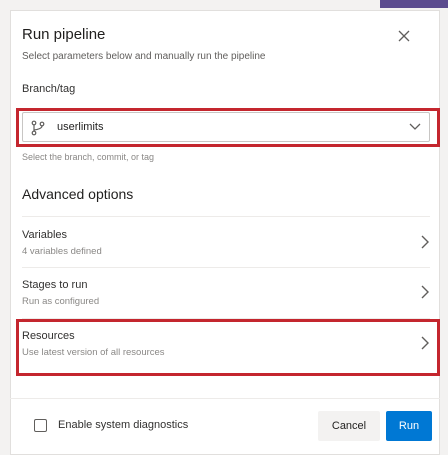  What do you see at coordinates (62, 251) in the screenshot?
I see `variables-subtitle: 4 variables defined` at bounding box center [62, 251].